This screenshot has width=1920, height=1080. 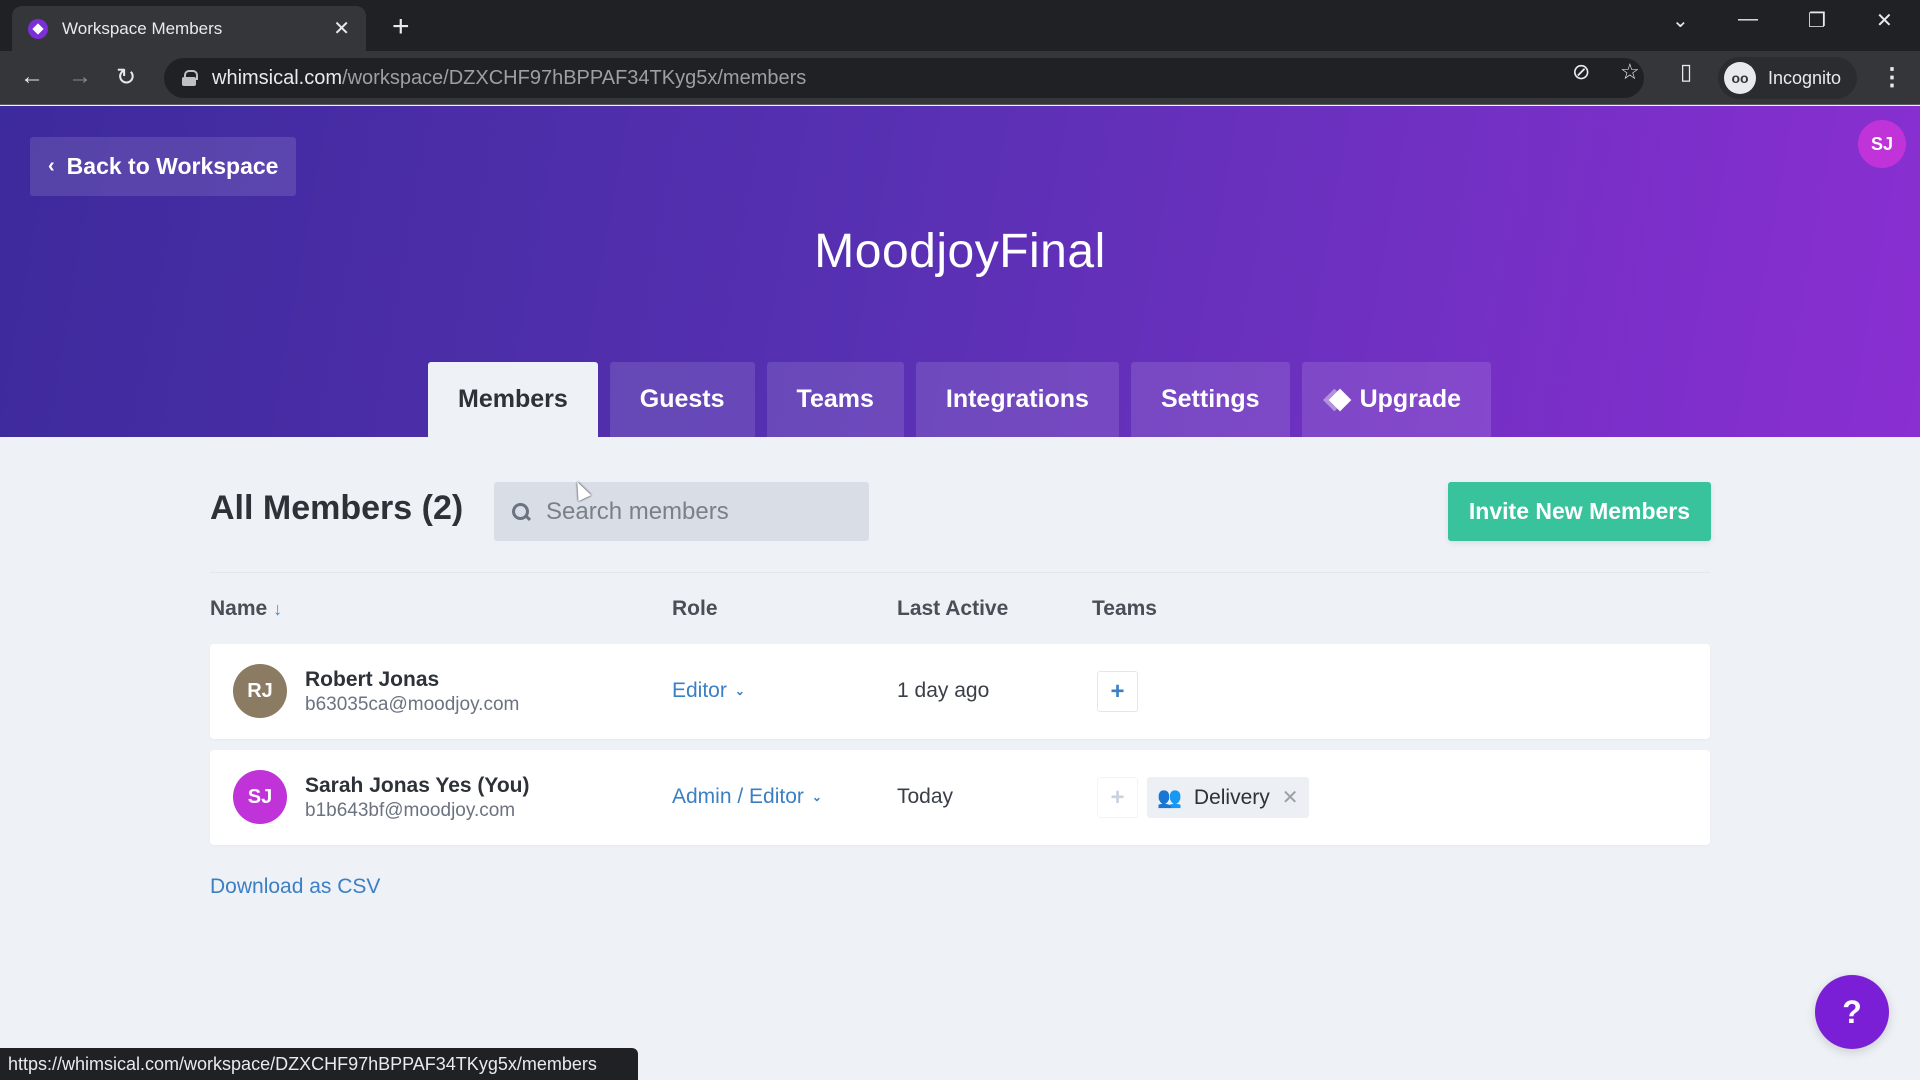 I want to click on tab-label: Guests, so click(x=682, y=399).